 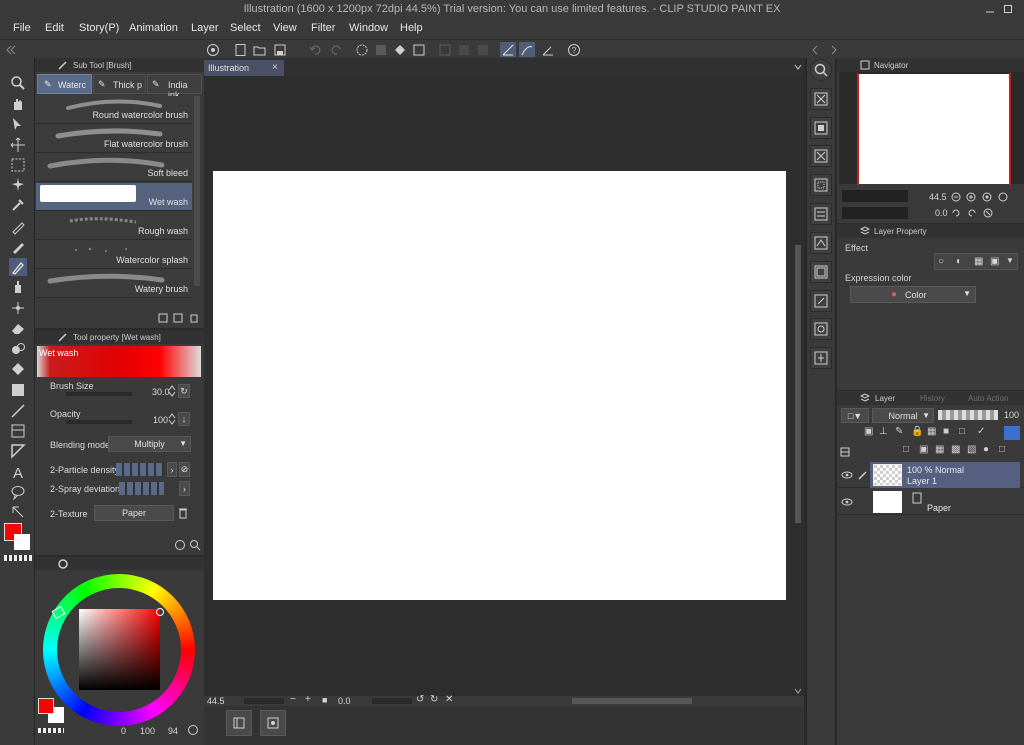 What do you see at coordinates (906, 449) in the screenshot?
I see `new-raster-layer-icon: □` at bounding box center [906, 449].